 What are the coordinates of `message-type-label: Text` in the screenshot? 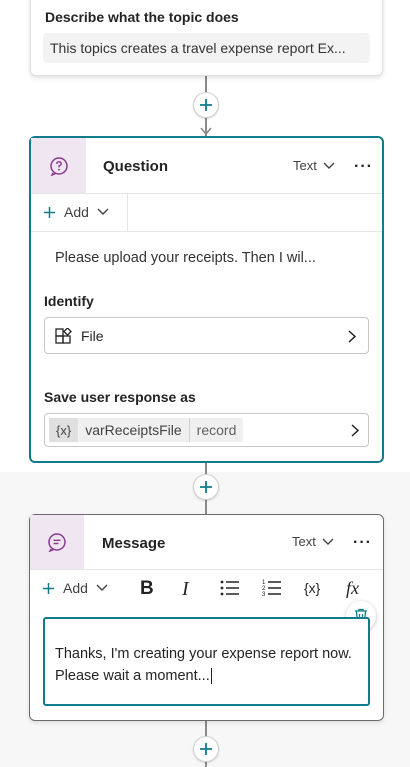 It's located at (304, 541).